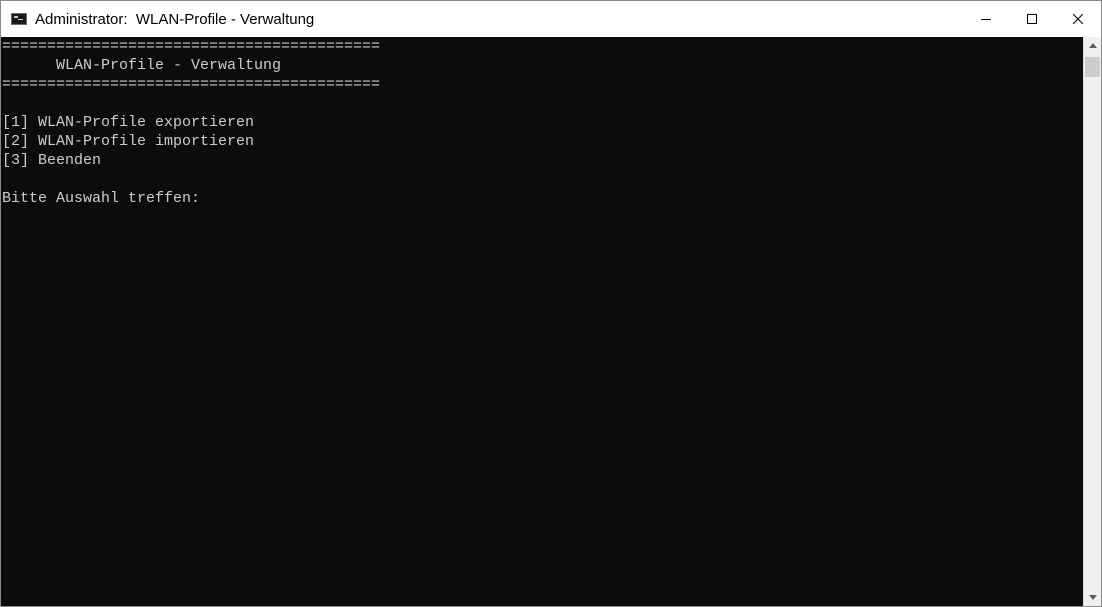  I want to click on scroll-down-button, so click(1092, 597).